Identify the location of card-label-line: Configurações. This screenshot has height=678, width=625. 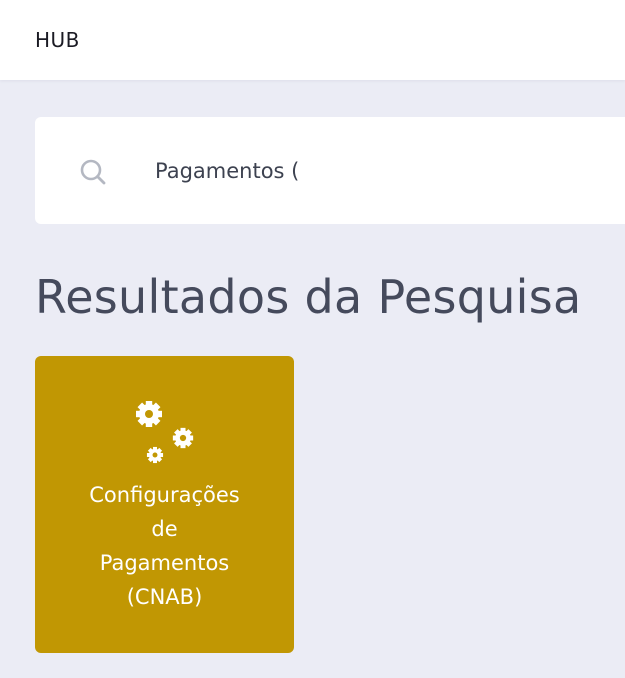
(164, 495).